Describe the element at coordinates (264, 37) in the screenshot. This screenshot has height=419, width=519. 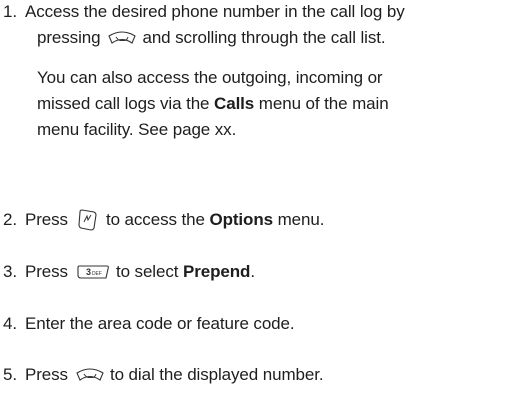
I see `step-text: and scrolling through the call list.` at that location.